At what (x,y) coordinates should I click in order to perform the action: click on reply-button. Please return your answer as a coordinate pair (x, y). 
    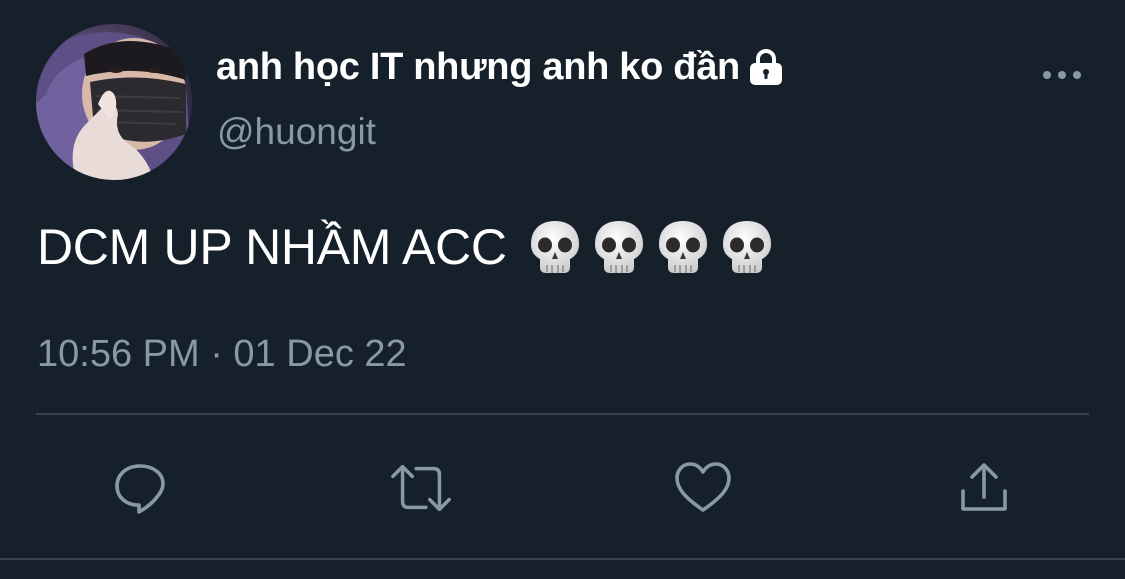
    Looking at the image, I should click on (140, 488).